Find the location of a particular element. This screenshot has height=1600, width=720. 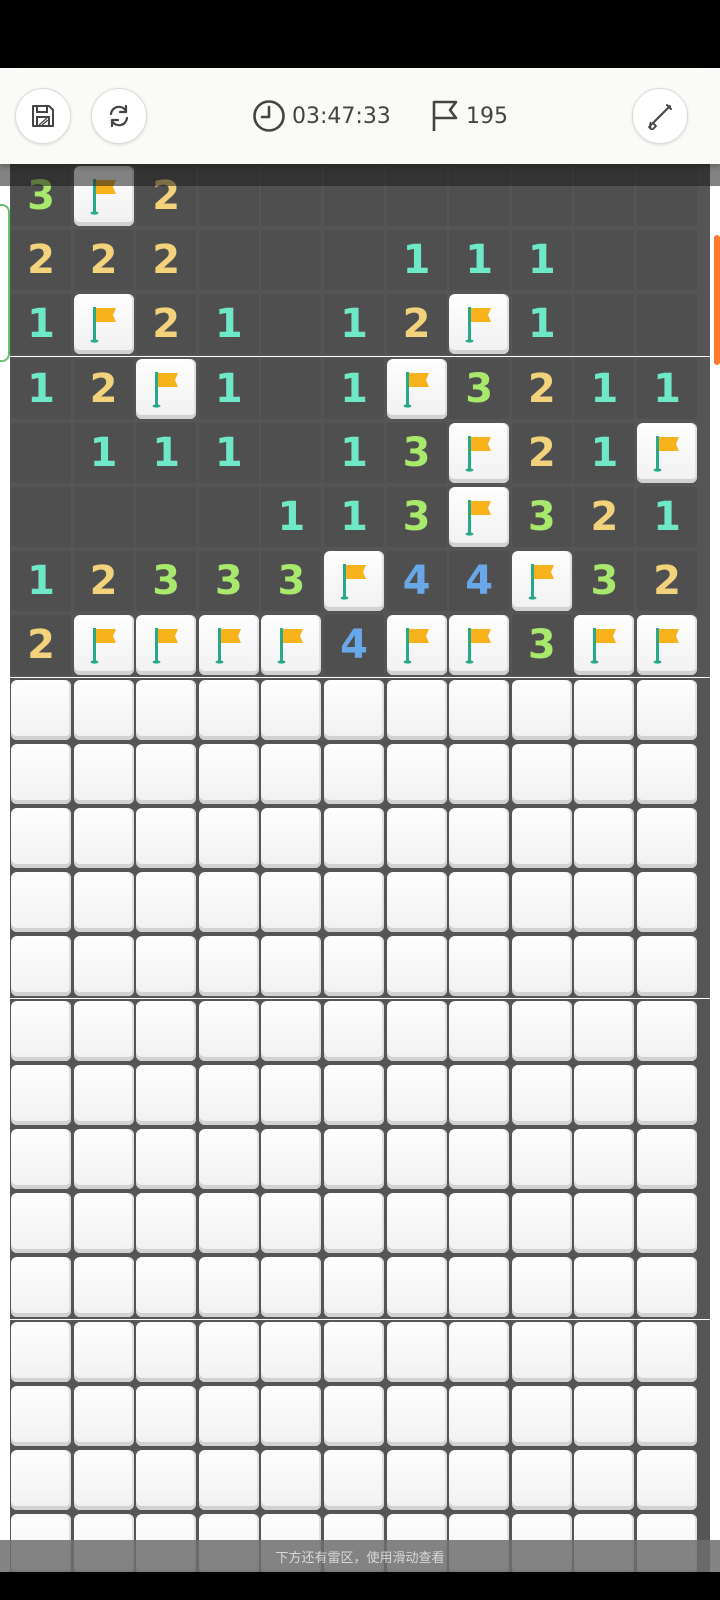

scroll-indicator is located at coordinates (717, 300).